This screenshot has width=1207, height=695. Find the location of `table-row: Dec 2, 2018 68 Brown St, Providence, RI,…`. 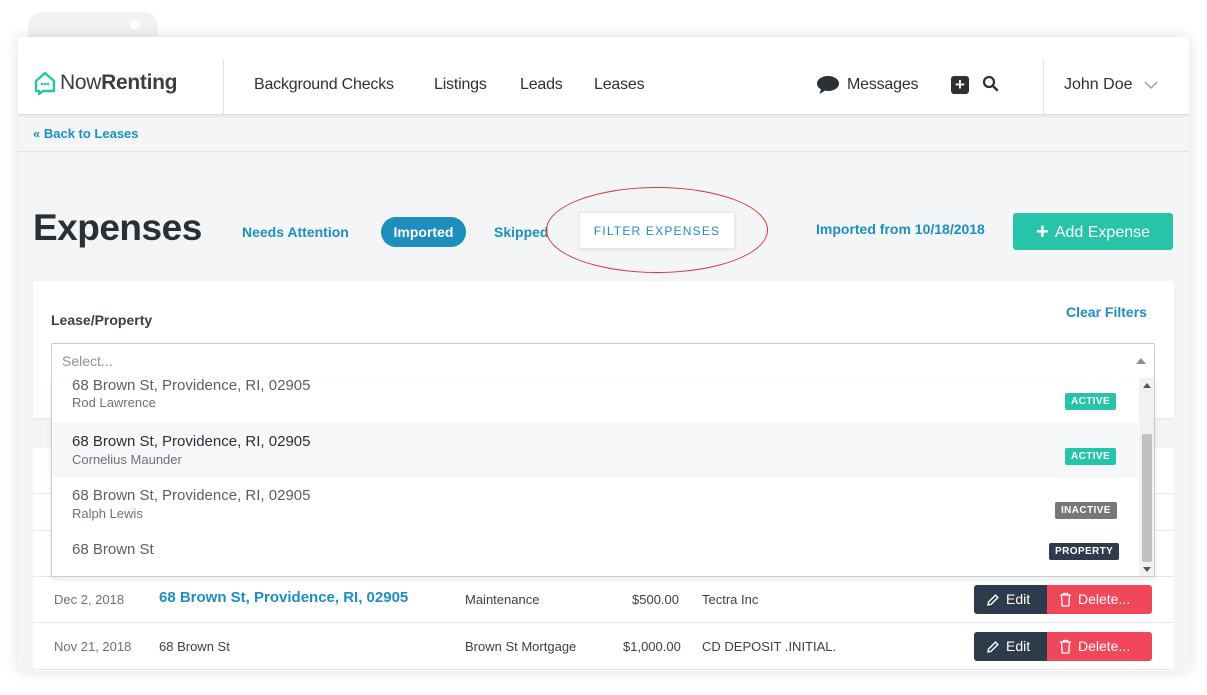

table-row: Dec 2, 2018 68 Brown St, Providence, RI,… is located at coordinates (603, 600).